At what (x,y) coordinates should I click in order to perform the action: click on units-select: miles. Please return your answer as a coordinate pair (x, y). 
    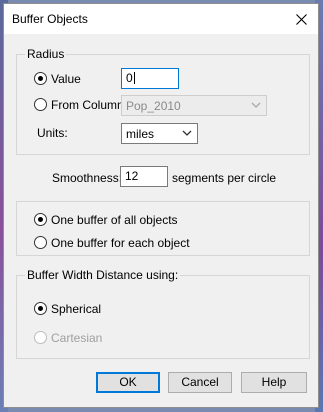
    Looking at the image, I should click on (159, 133).